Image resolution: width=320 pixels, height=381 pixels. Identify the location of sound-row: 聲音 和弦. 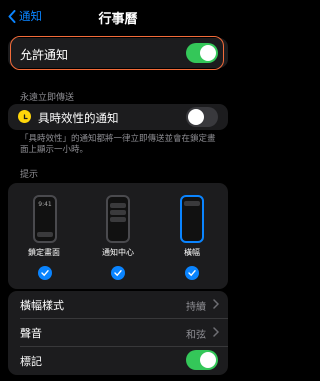
(118, 332).